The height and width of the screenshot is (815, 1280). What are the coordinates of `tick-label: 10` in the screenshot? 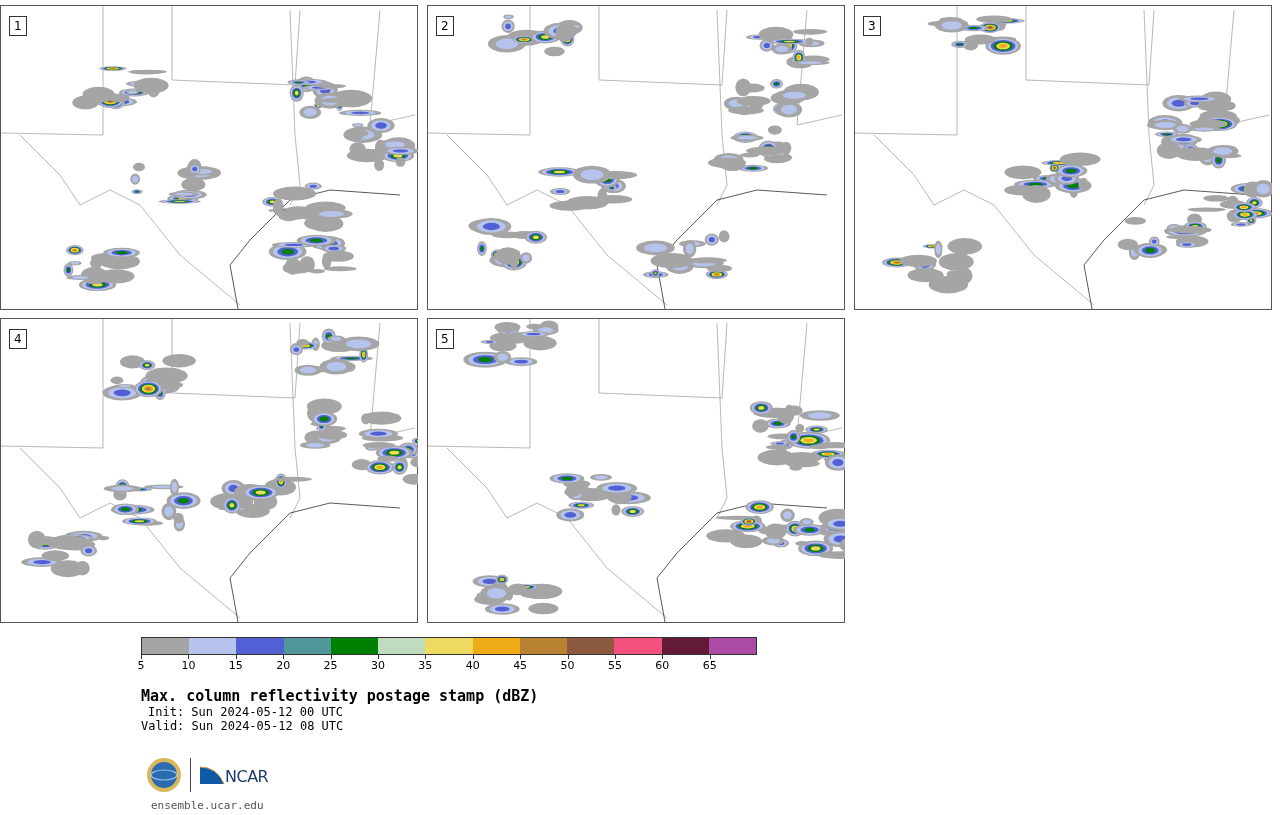 It's located at (188, 666).